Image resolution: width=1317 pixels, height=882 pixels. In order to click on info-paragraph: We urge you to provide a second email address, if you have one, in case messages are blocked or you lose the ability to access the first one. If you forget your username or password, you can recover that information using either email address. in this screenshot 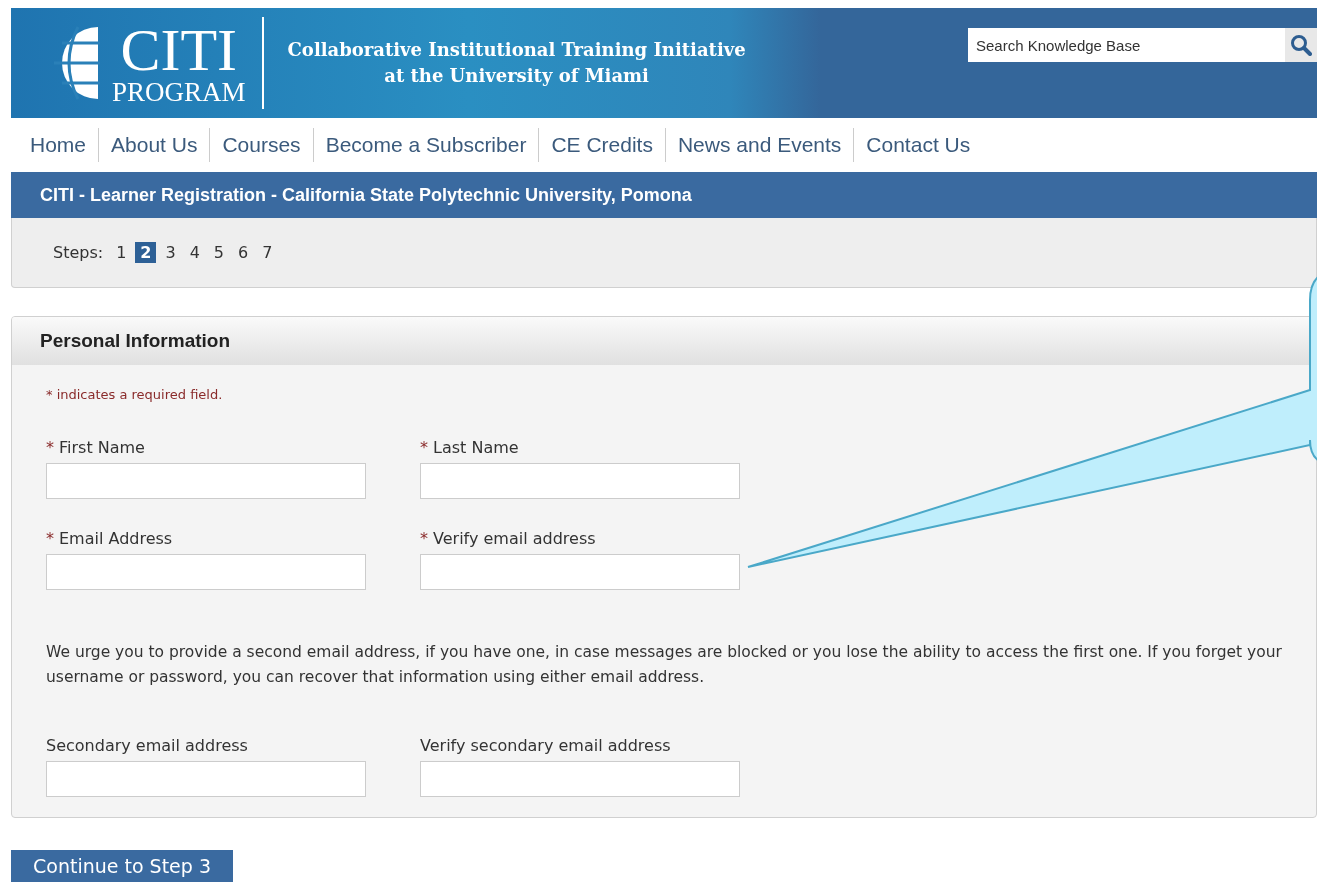, I will do `click(664, 665)`.